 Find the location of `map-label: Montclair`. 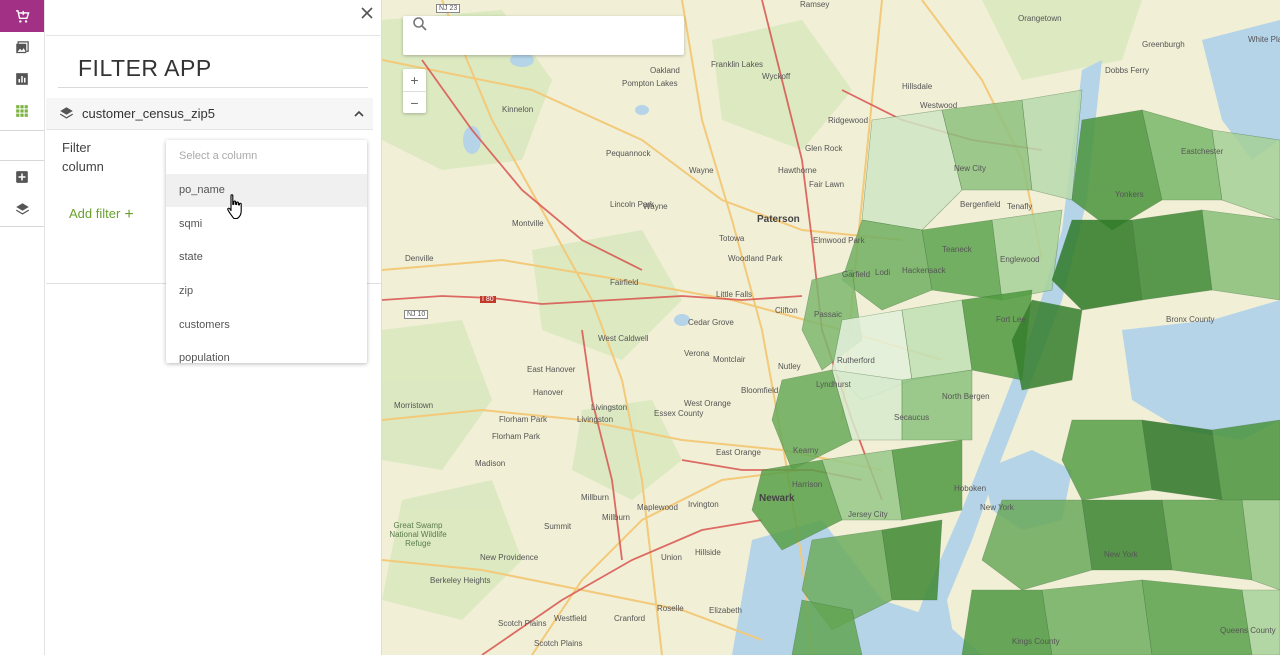

map-label: Montclair is located at coordinates (729, 359).